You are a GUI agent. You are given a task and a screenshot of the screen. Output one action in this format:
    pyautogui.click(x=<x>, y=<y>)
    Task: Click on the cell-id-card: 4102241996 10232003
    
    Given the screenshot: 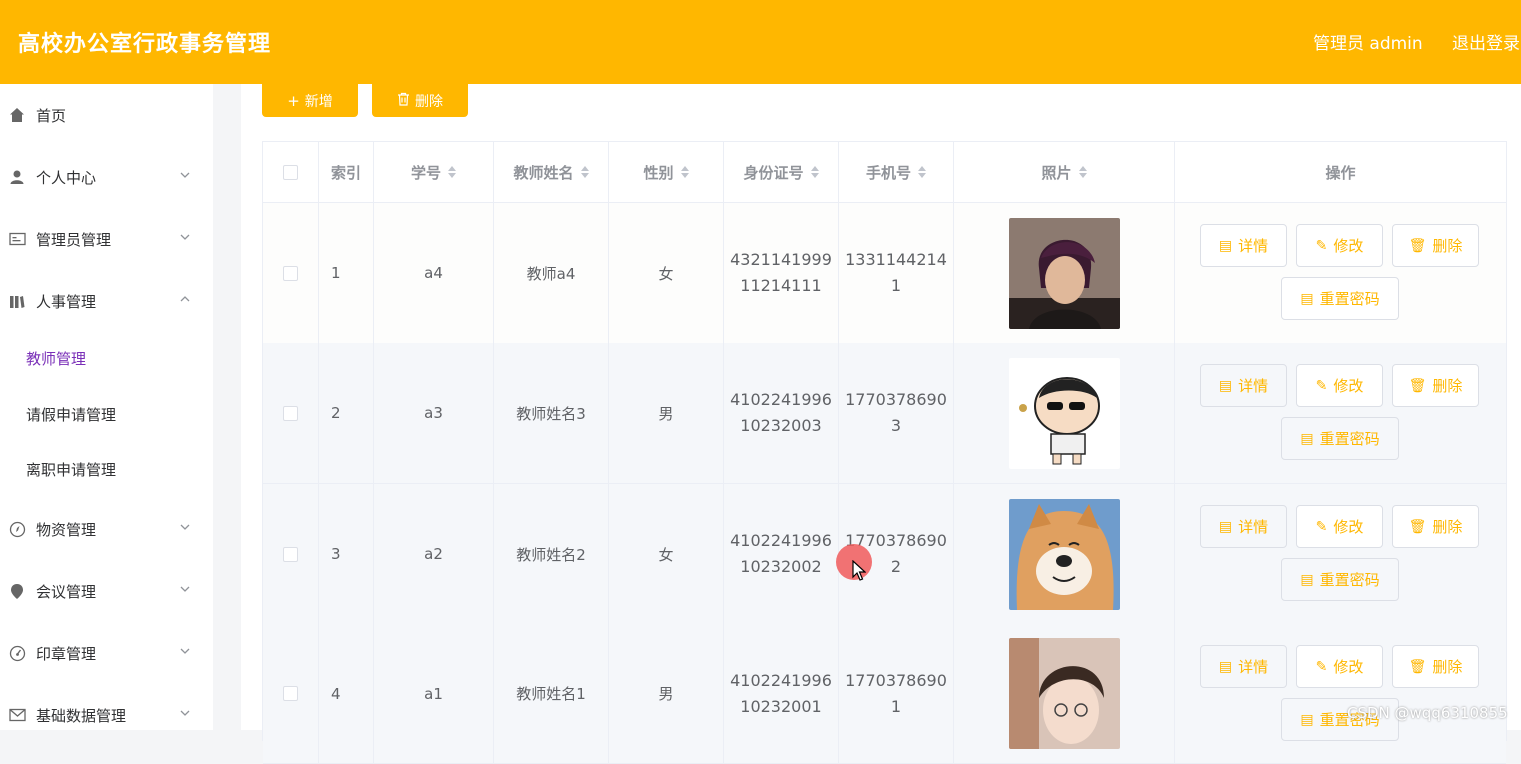 What is the action you would take?
    pyautogui.click(x=781, y=413)
    